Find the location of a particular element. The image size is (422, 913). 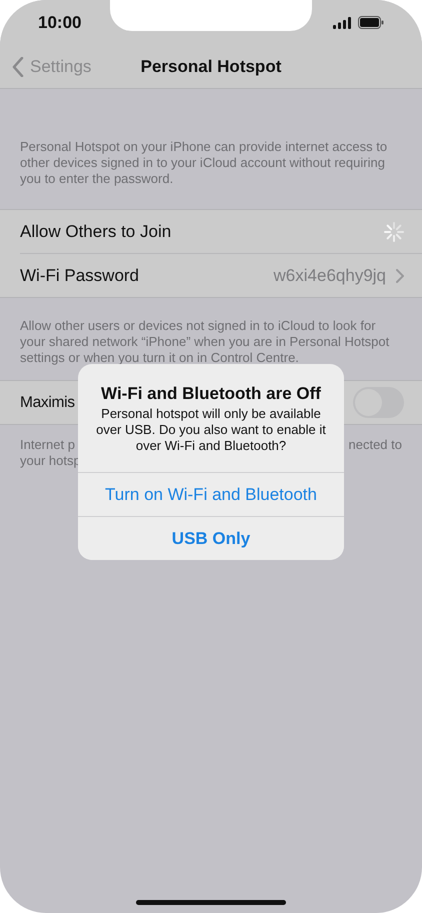

row-label: Maximis is located at coordinates (47, 403).